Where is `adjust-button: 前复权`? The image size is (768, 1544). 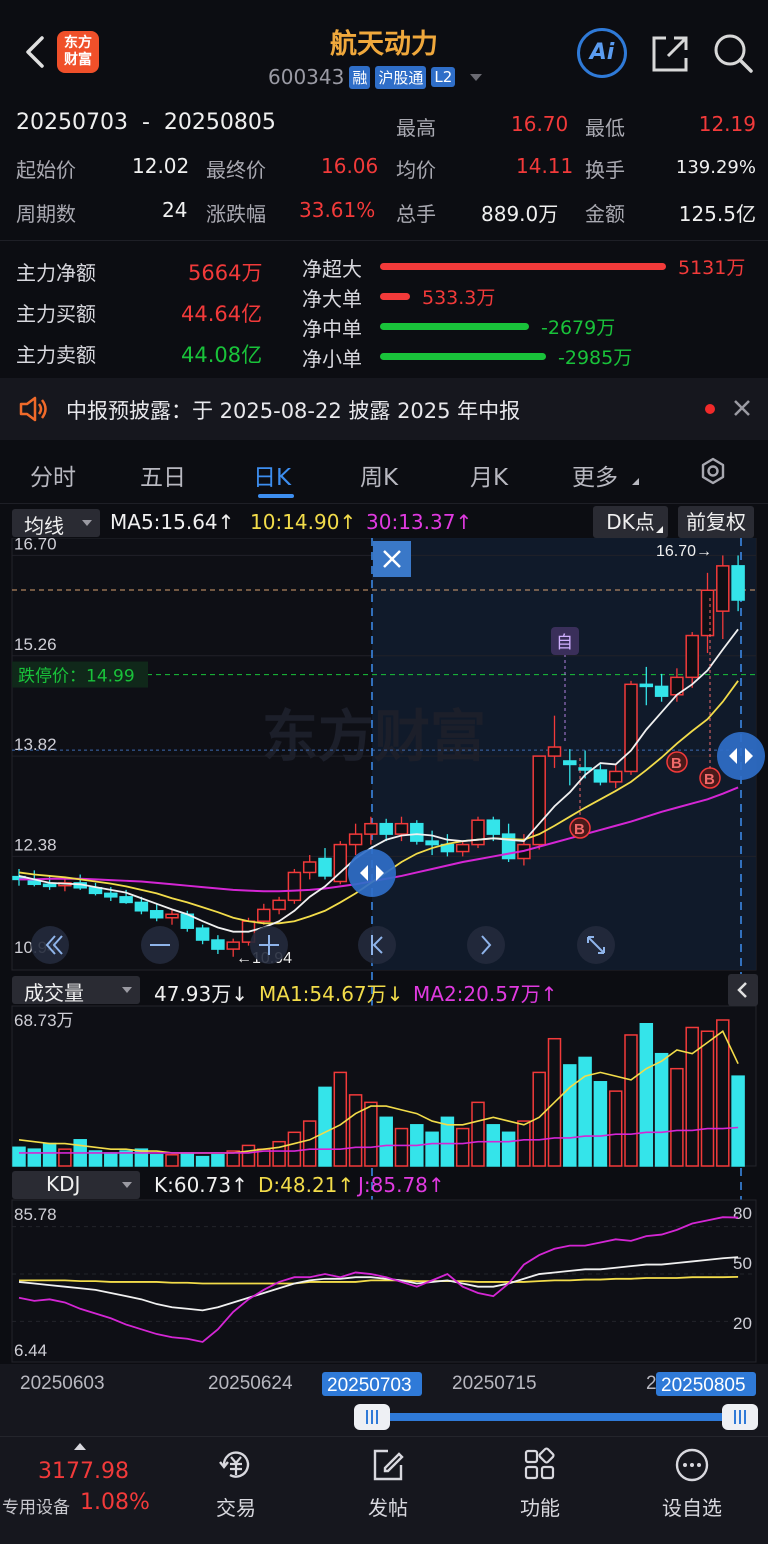
adjust-button: 前复权 is located at coordinates (716, 522).